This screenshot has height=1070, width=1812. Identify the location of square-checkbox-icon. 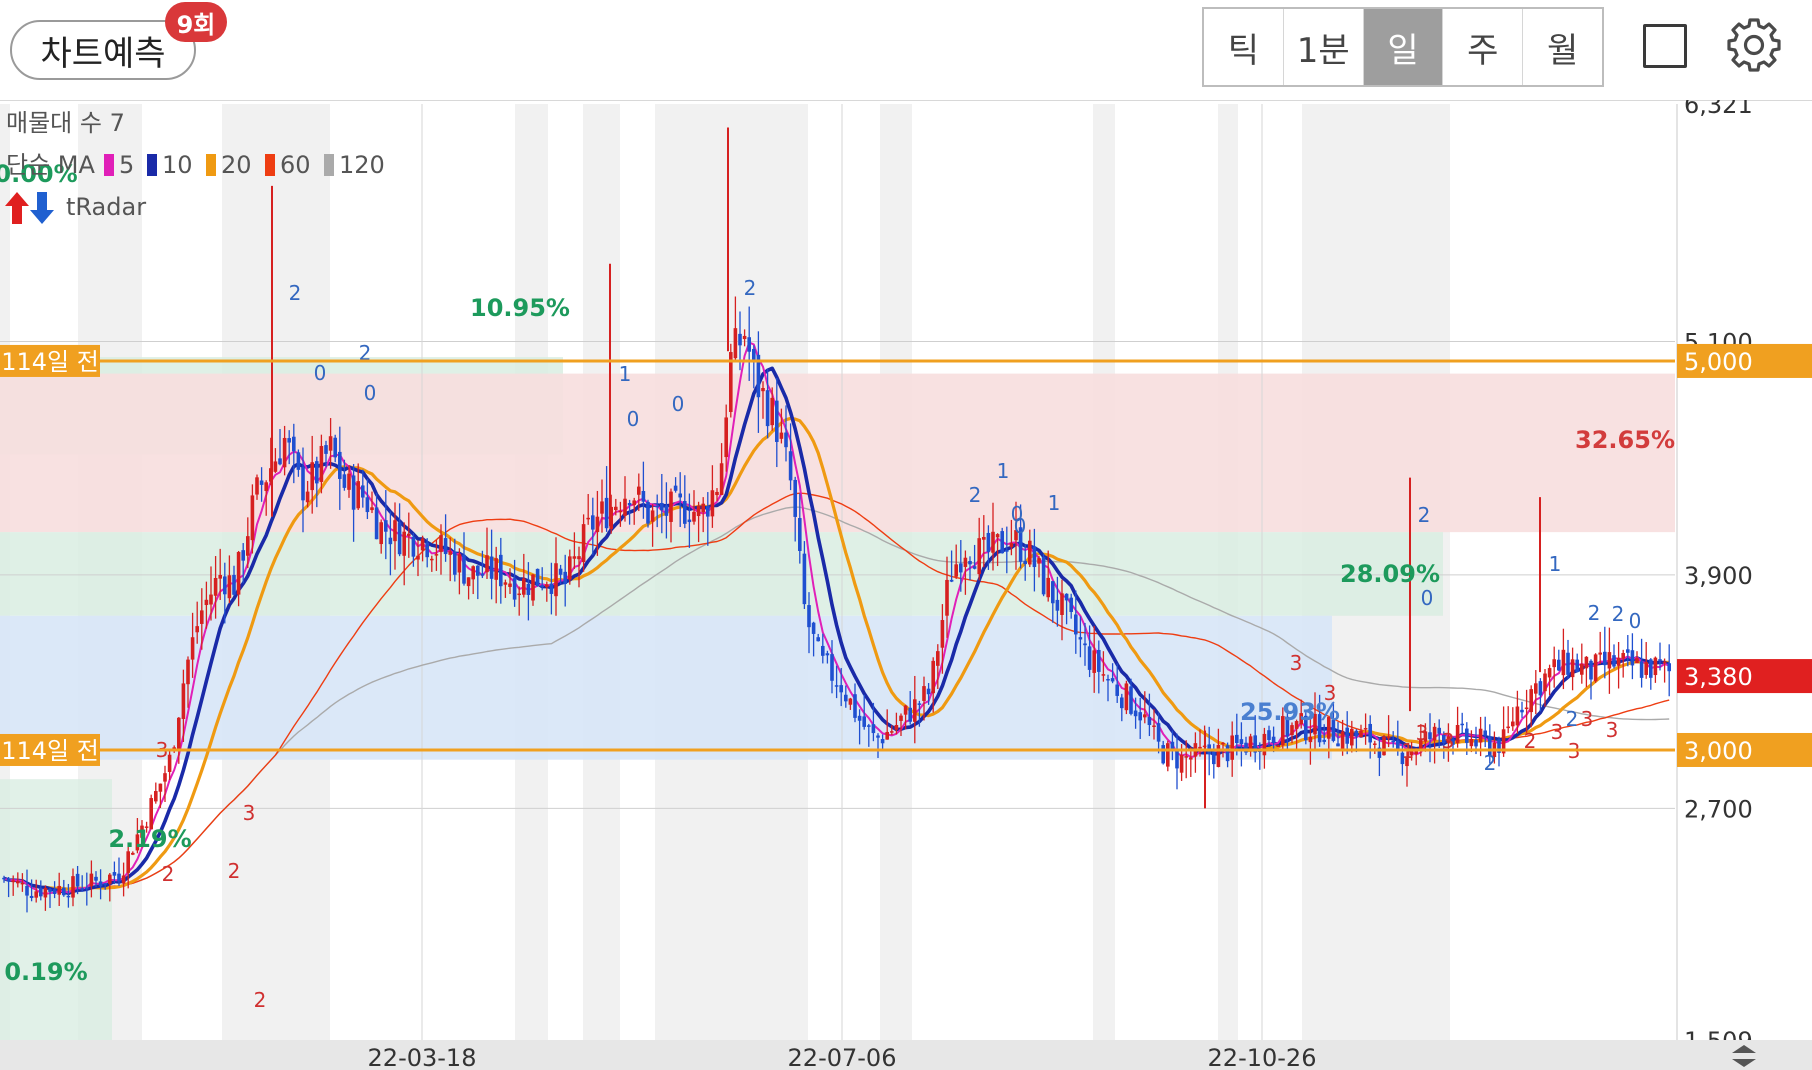
(1665, 46).